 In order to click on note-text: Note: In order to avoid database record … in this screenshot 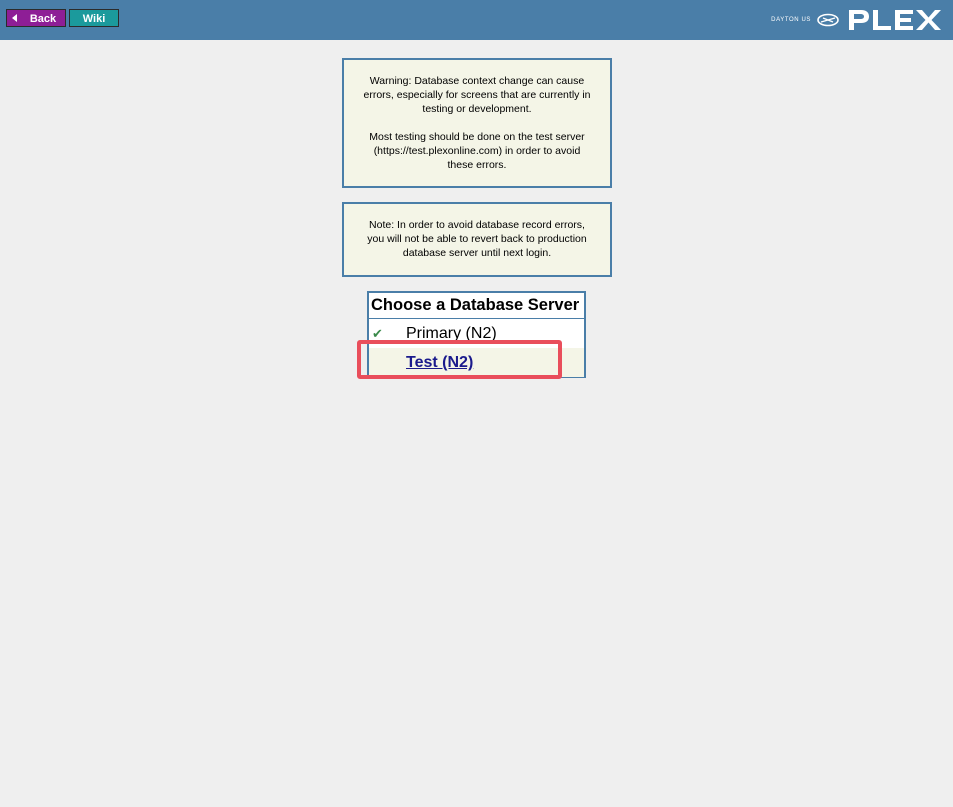, I will do `click(477, 239)`.